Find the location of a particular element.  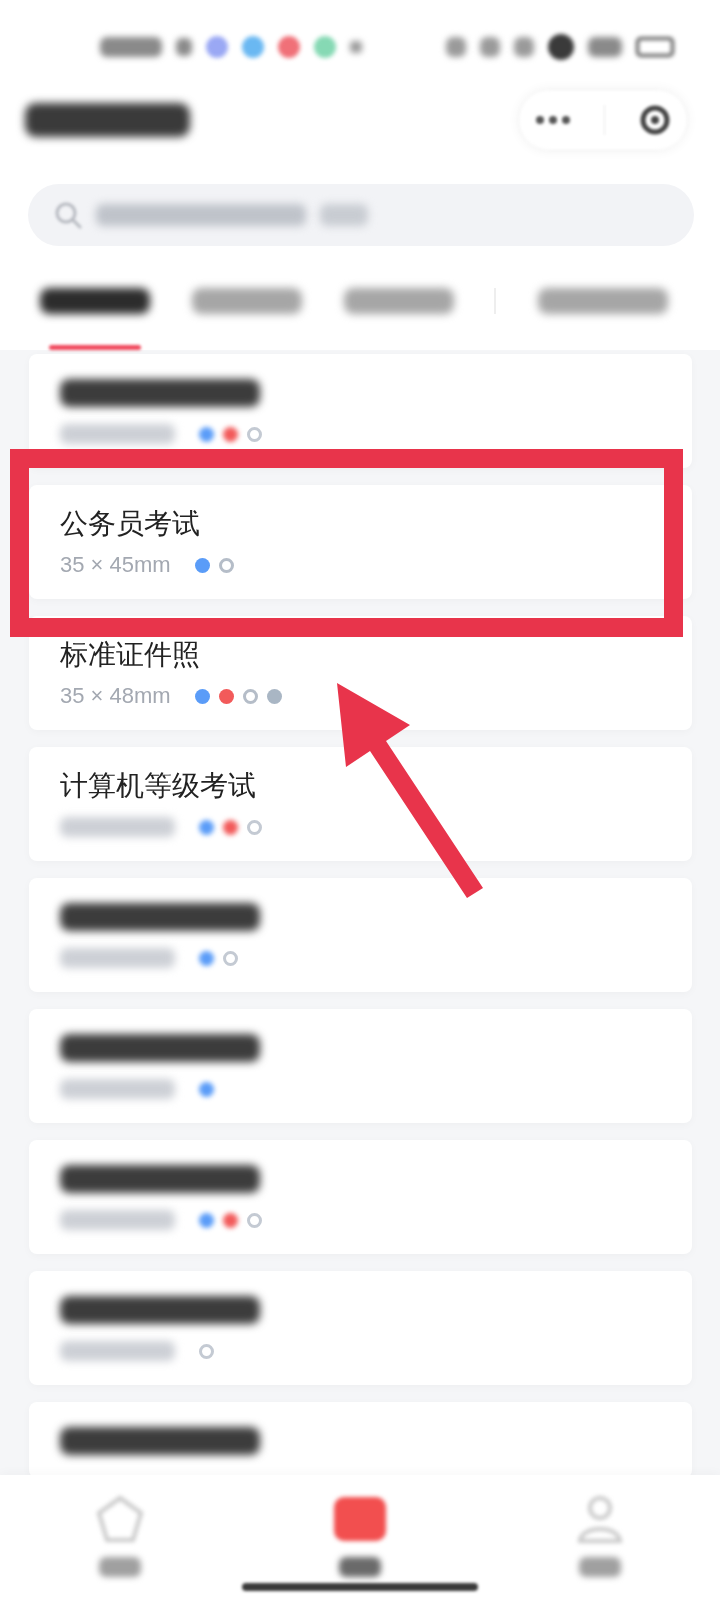

item-size: 35 × 48mm is located at coordinates (115, 696).